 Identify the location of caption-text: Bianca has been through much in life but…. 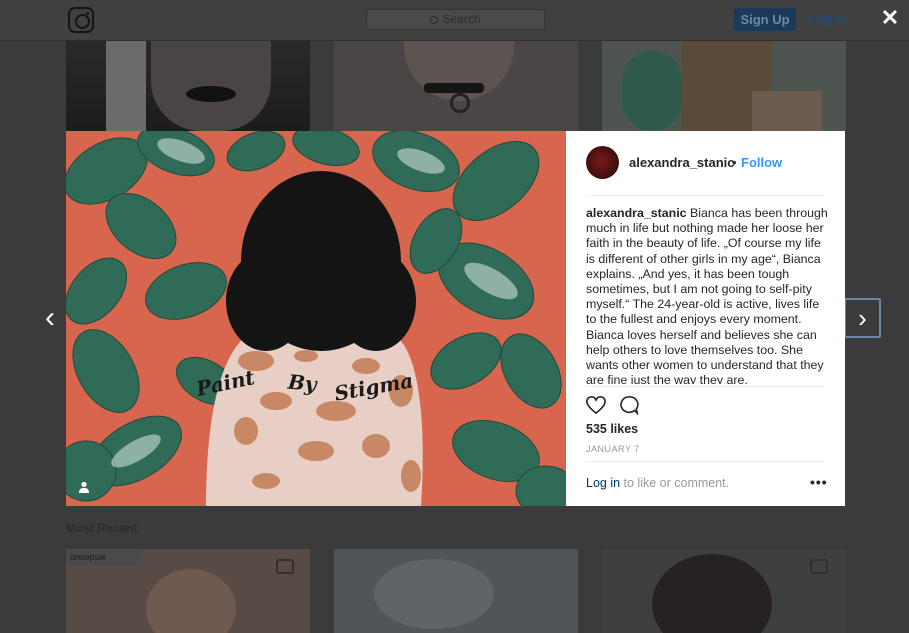
(707, 295).